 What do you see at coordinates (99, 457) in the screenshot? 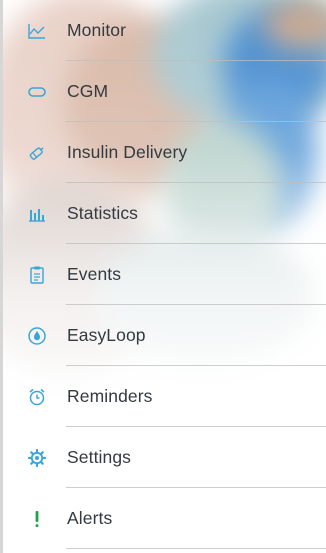
I see `menu-item-label: Settings` at bounding box center [99, 457].